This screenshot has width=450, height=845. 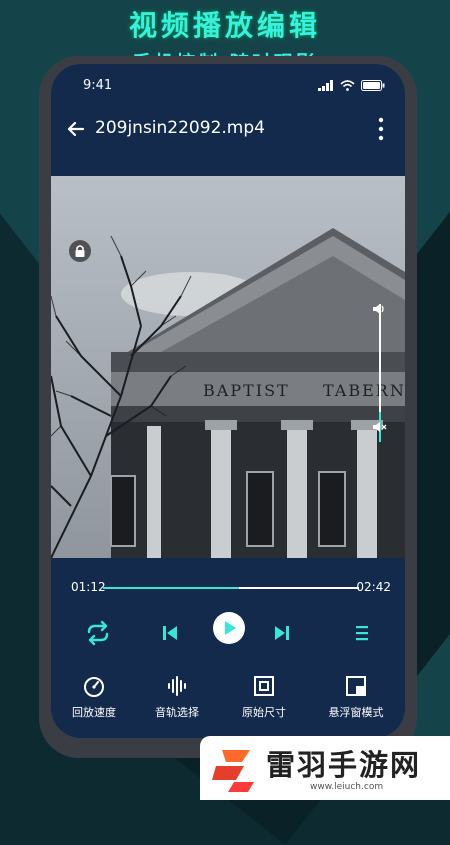 I want to click on lock-icon, so click(x=80, y=251).